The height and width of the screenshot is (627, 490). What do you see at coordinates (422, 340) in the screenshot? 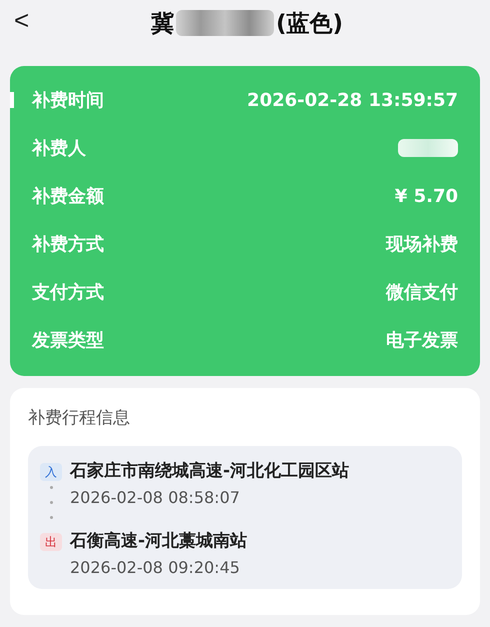
I see `detail-value: 电子发票` at bounding box center [422, 340].